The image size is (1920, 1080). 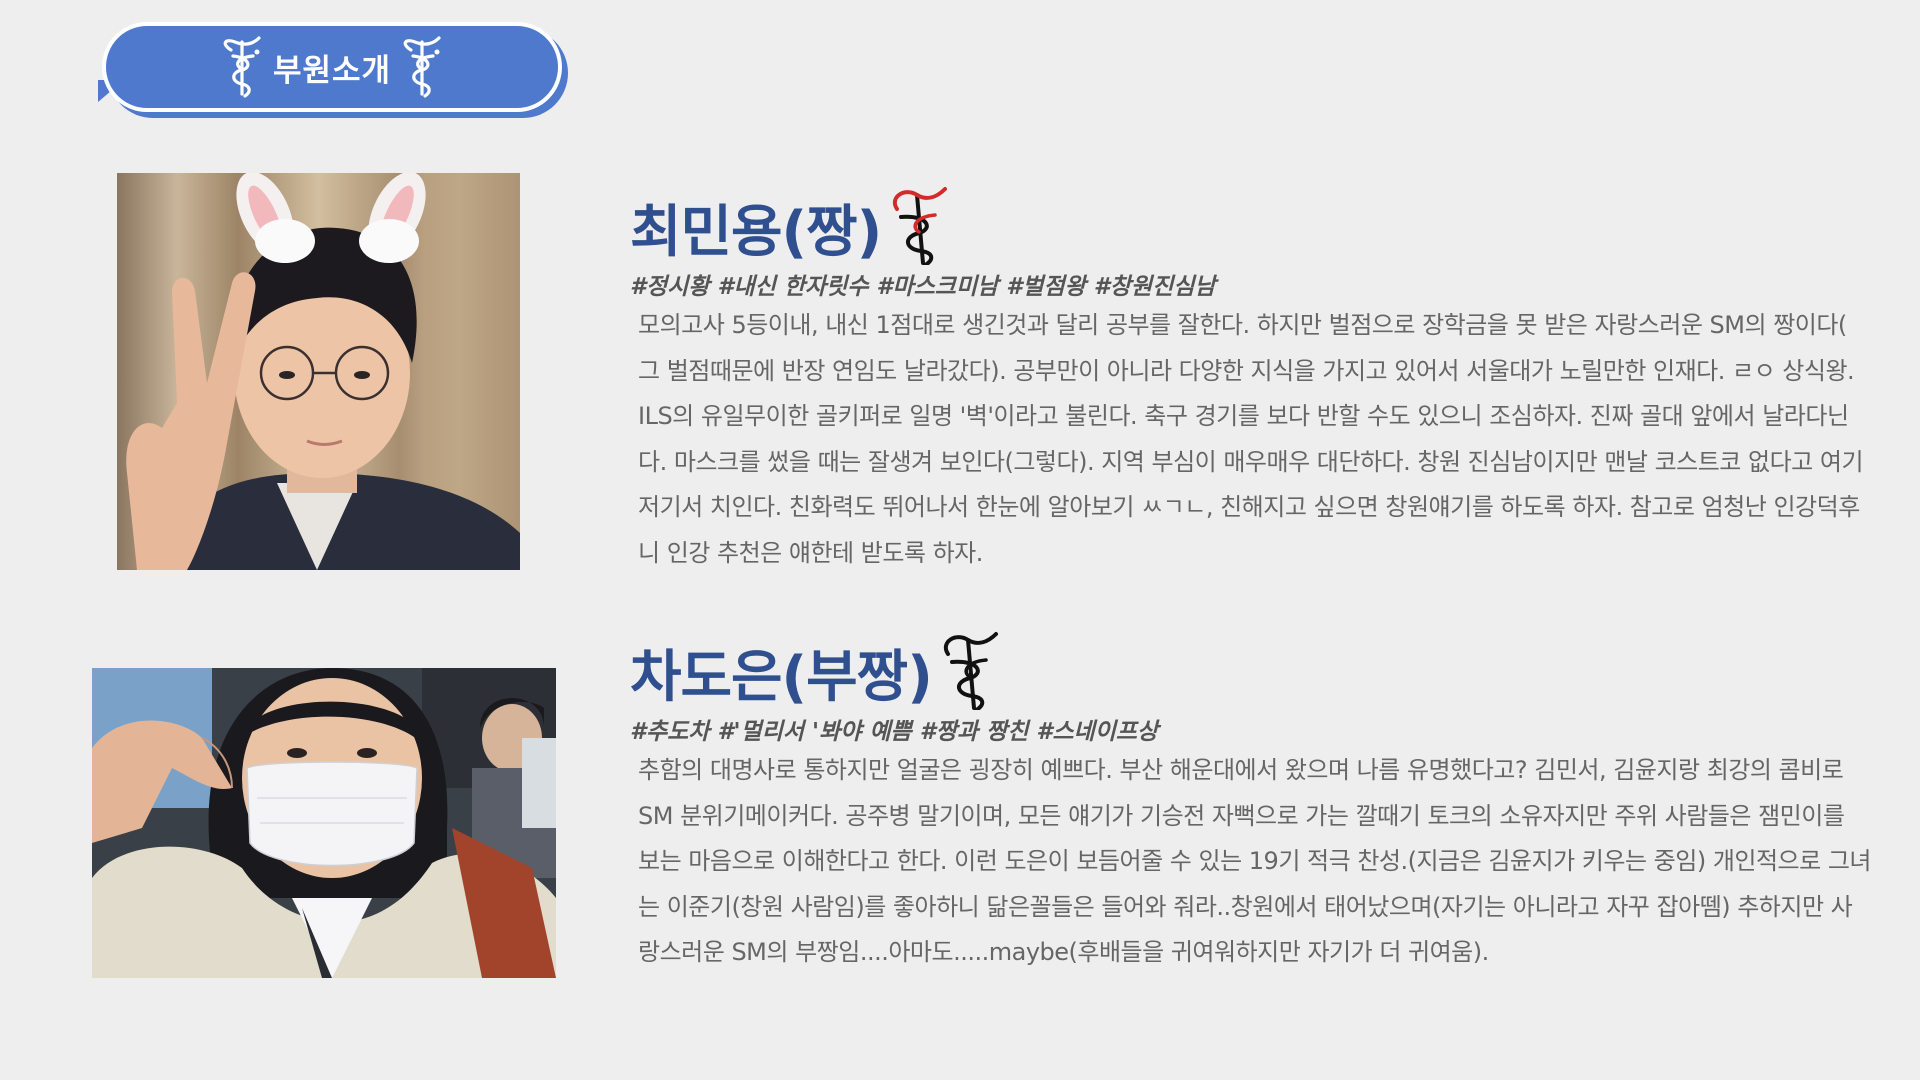 What do you see at coordinates (332, 70) in the screenshot?
I see `page-title: 부원소개` at bounding box center [332, 70].